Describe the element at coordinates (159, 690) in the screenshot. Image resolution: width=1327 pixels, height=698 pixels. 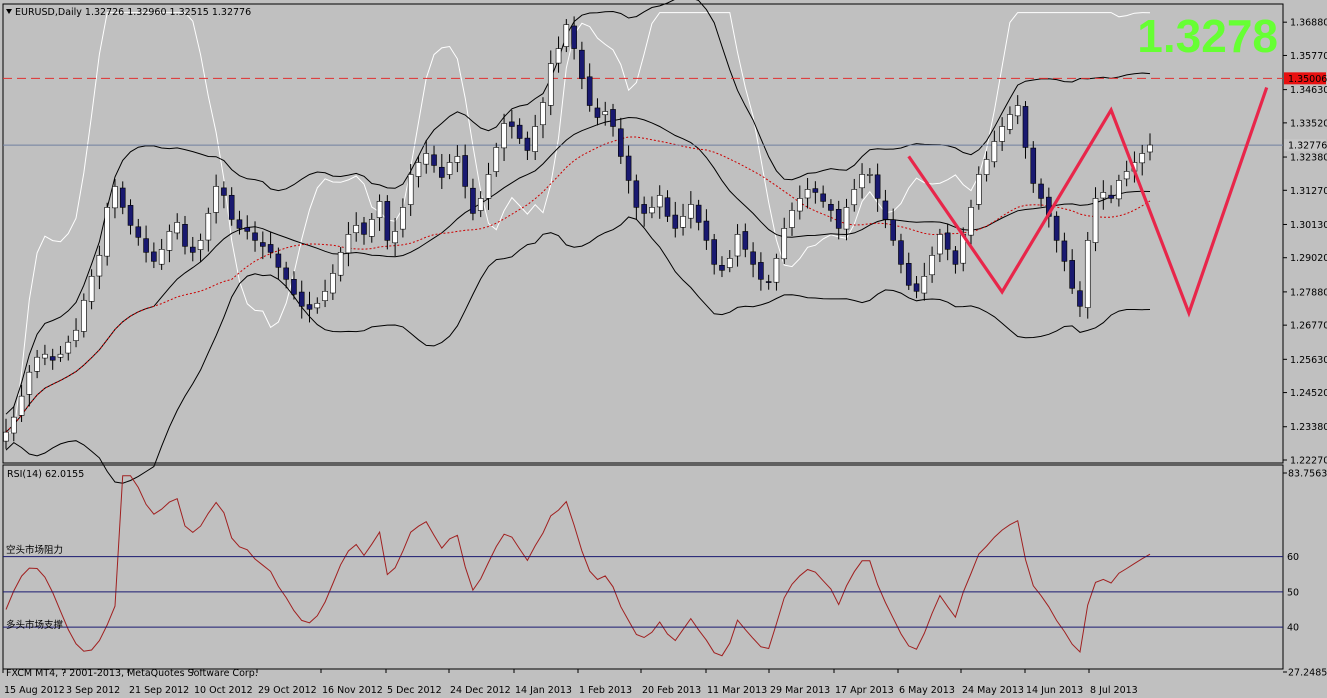
I see `time-axis-label: 21 Sep 2012` at that location.